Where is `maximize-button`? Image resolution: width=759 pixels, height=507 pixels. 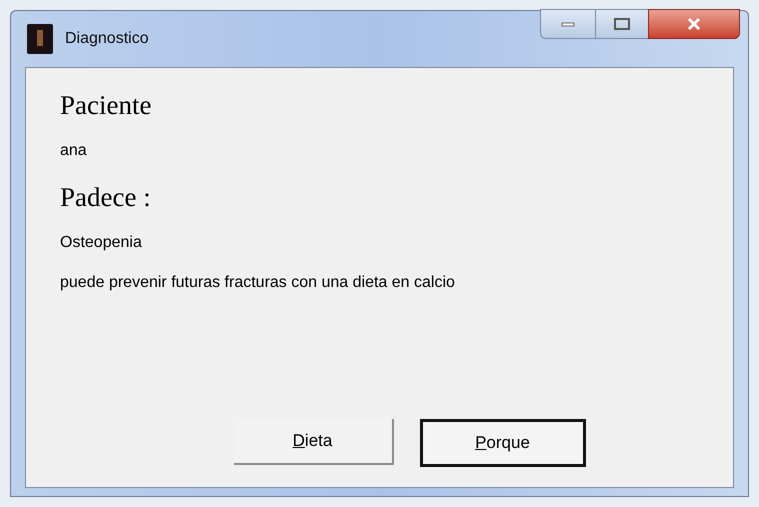
maximize-button is located at coordinates (622, 24).